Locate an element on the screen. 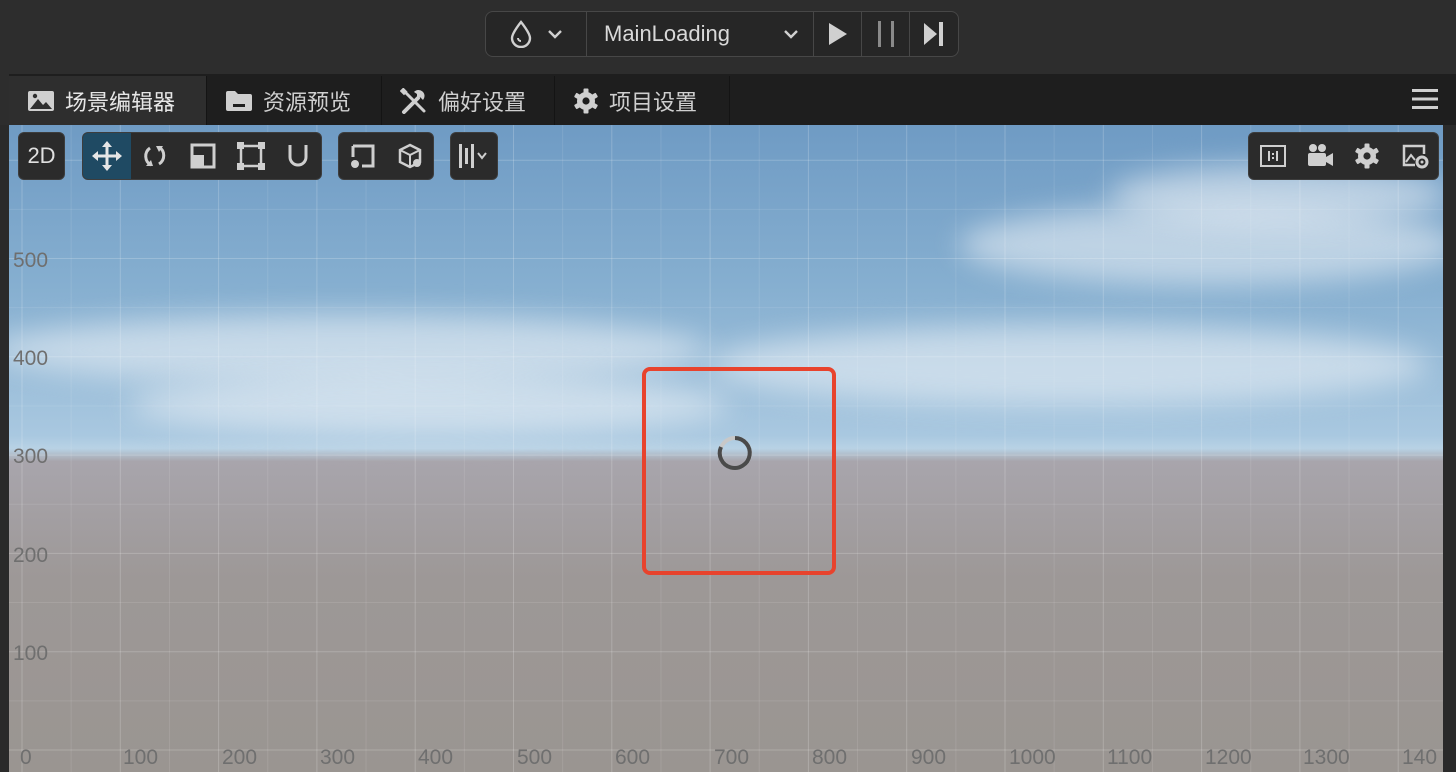 This screenshot has width=1456, height=772. pivot-tools is located at coordinates (386, 156).